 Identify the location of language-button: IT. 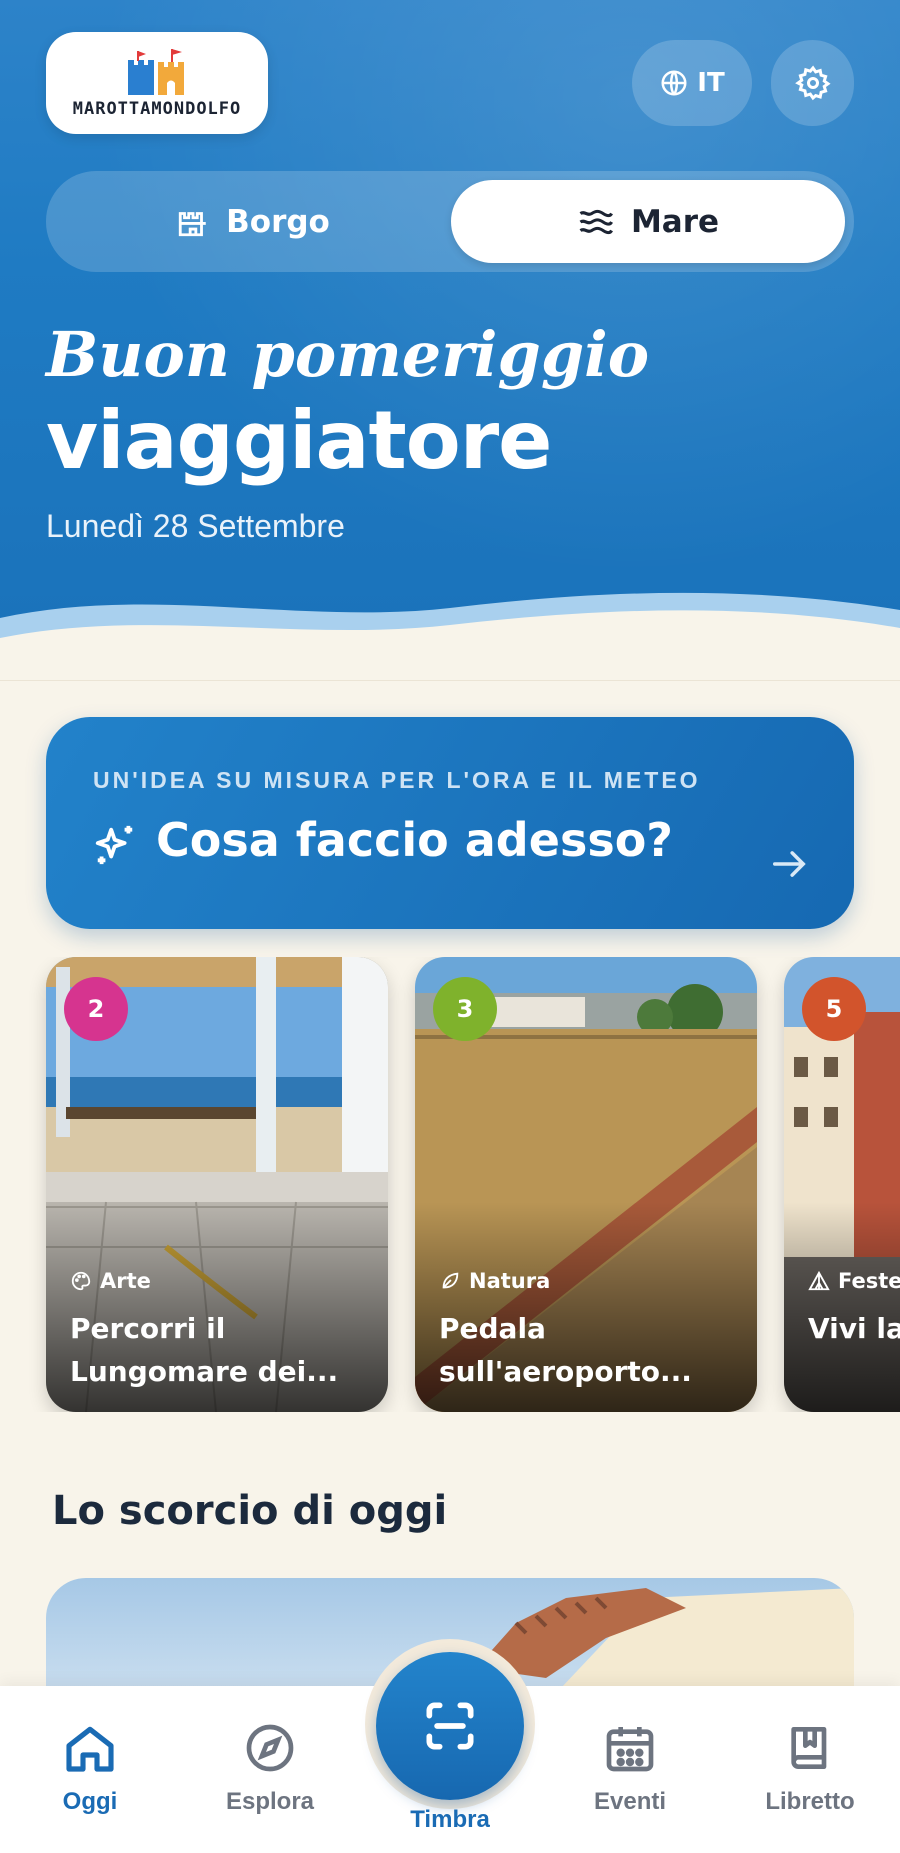
(692, 83).